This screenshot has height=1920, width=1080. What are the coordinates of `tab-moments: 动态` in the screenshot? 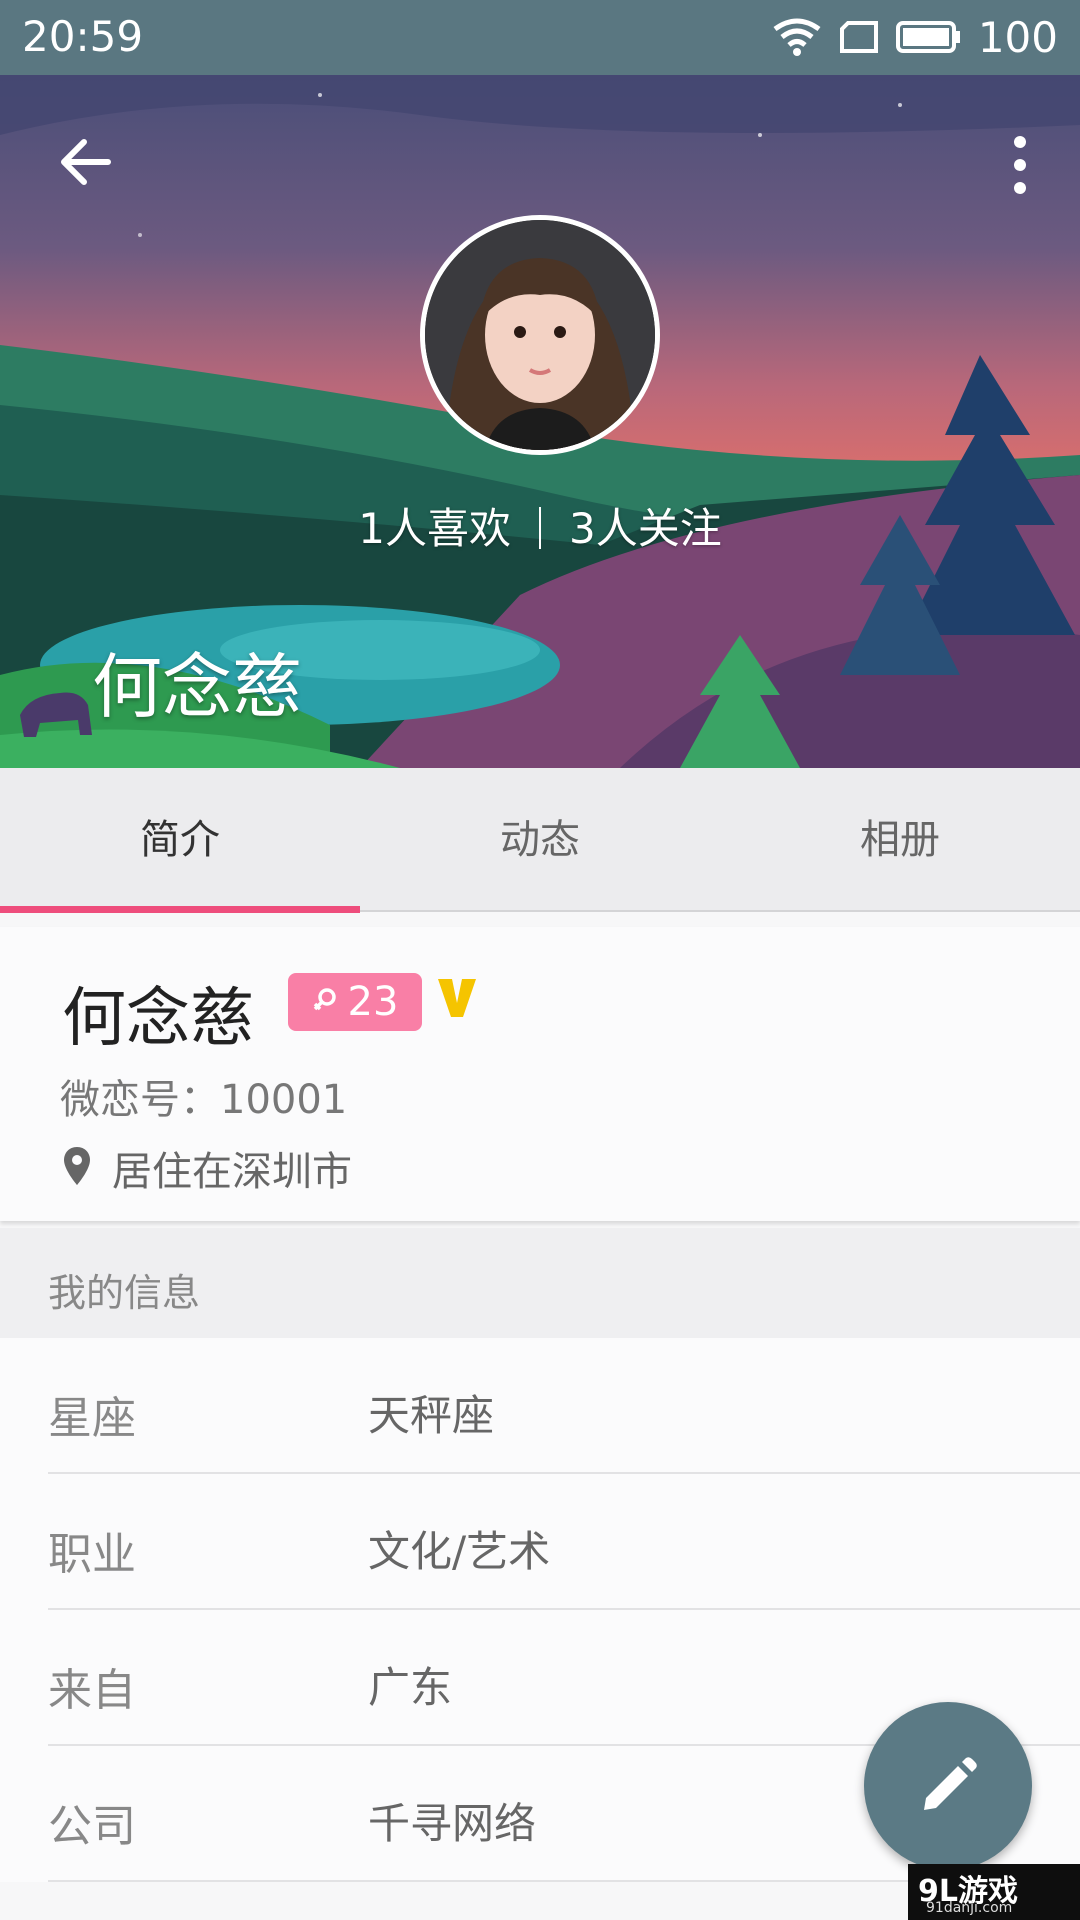 It's located at (540, 839).